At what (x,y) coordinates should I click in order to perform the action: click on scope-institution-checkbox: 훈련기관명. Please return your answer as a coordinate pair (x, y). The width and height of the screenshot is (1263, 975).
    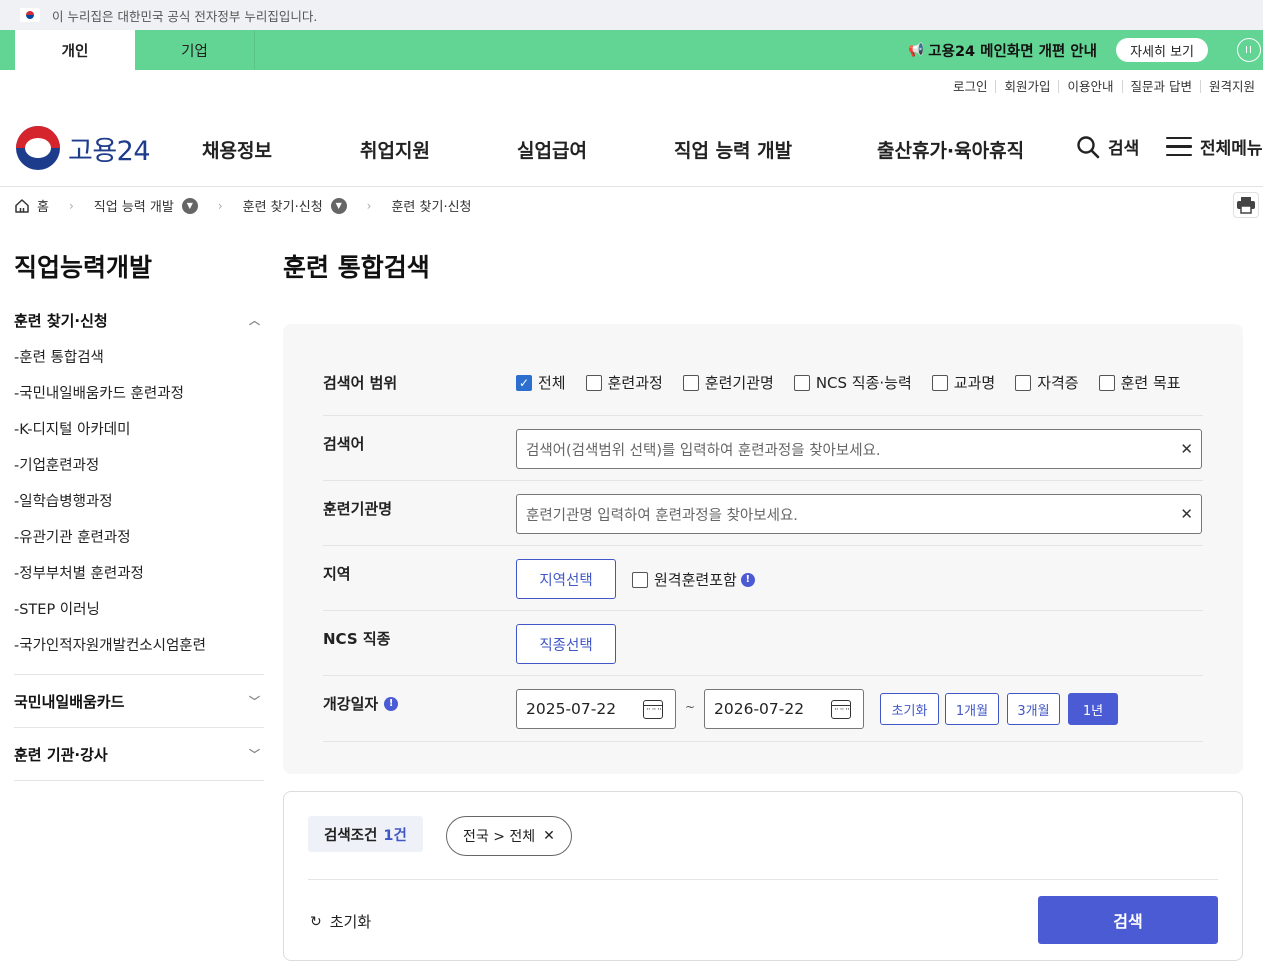
    Looking at the image, I should click on (728, 382).